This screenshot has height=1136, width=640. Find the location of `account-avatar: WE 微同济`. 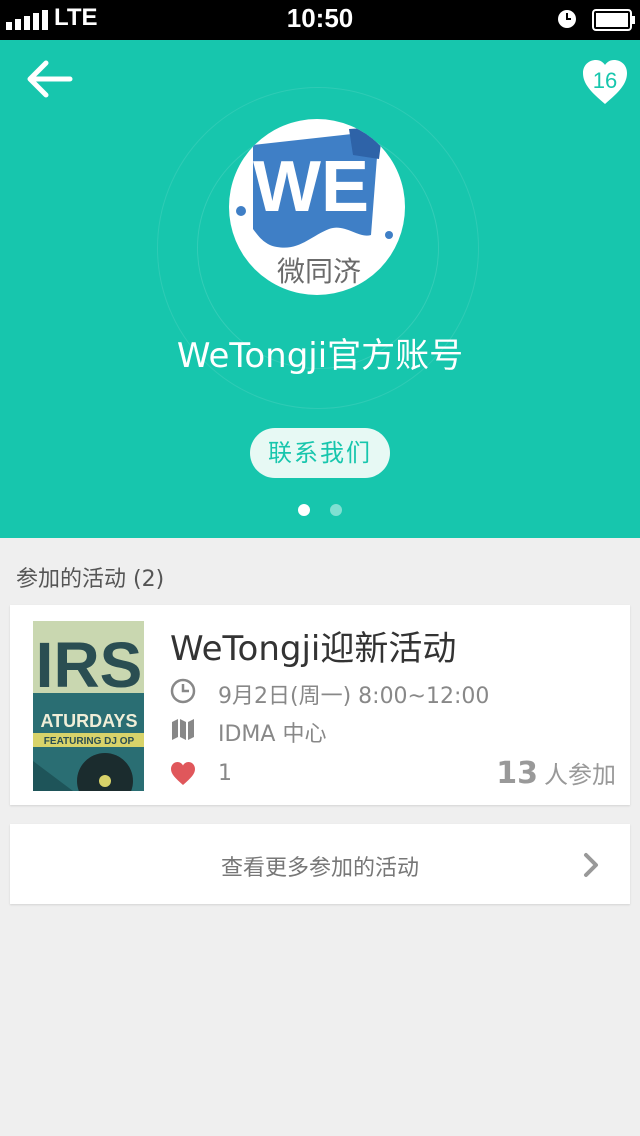

account-avatar: WE 微同济 is located at coordinates (317, 207).